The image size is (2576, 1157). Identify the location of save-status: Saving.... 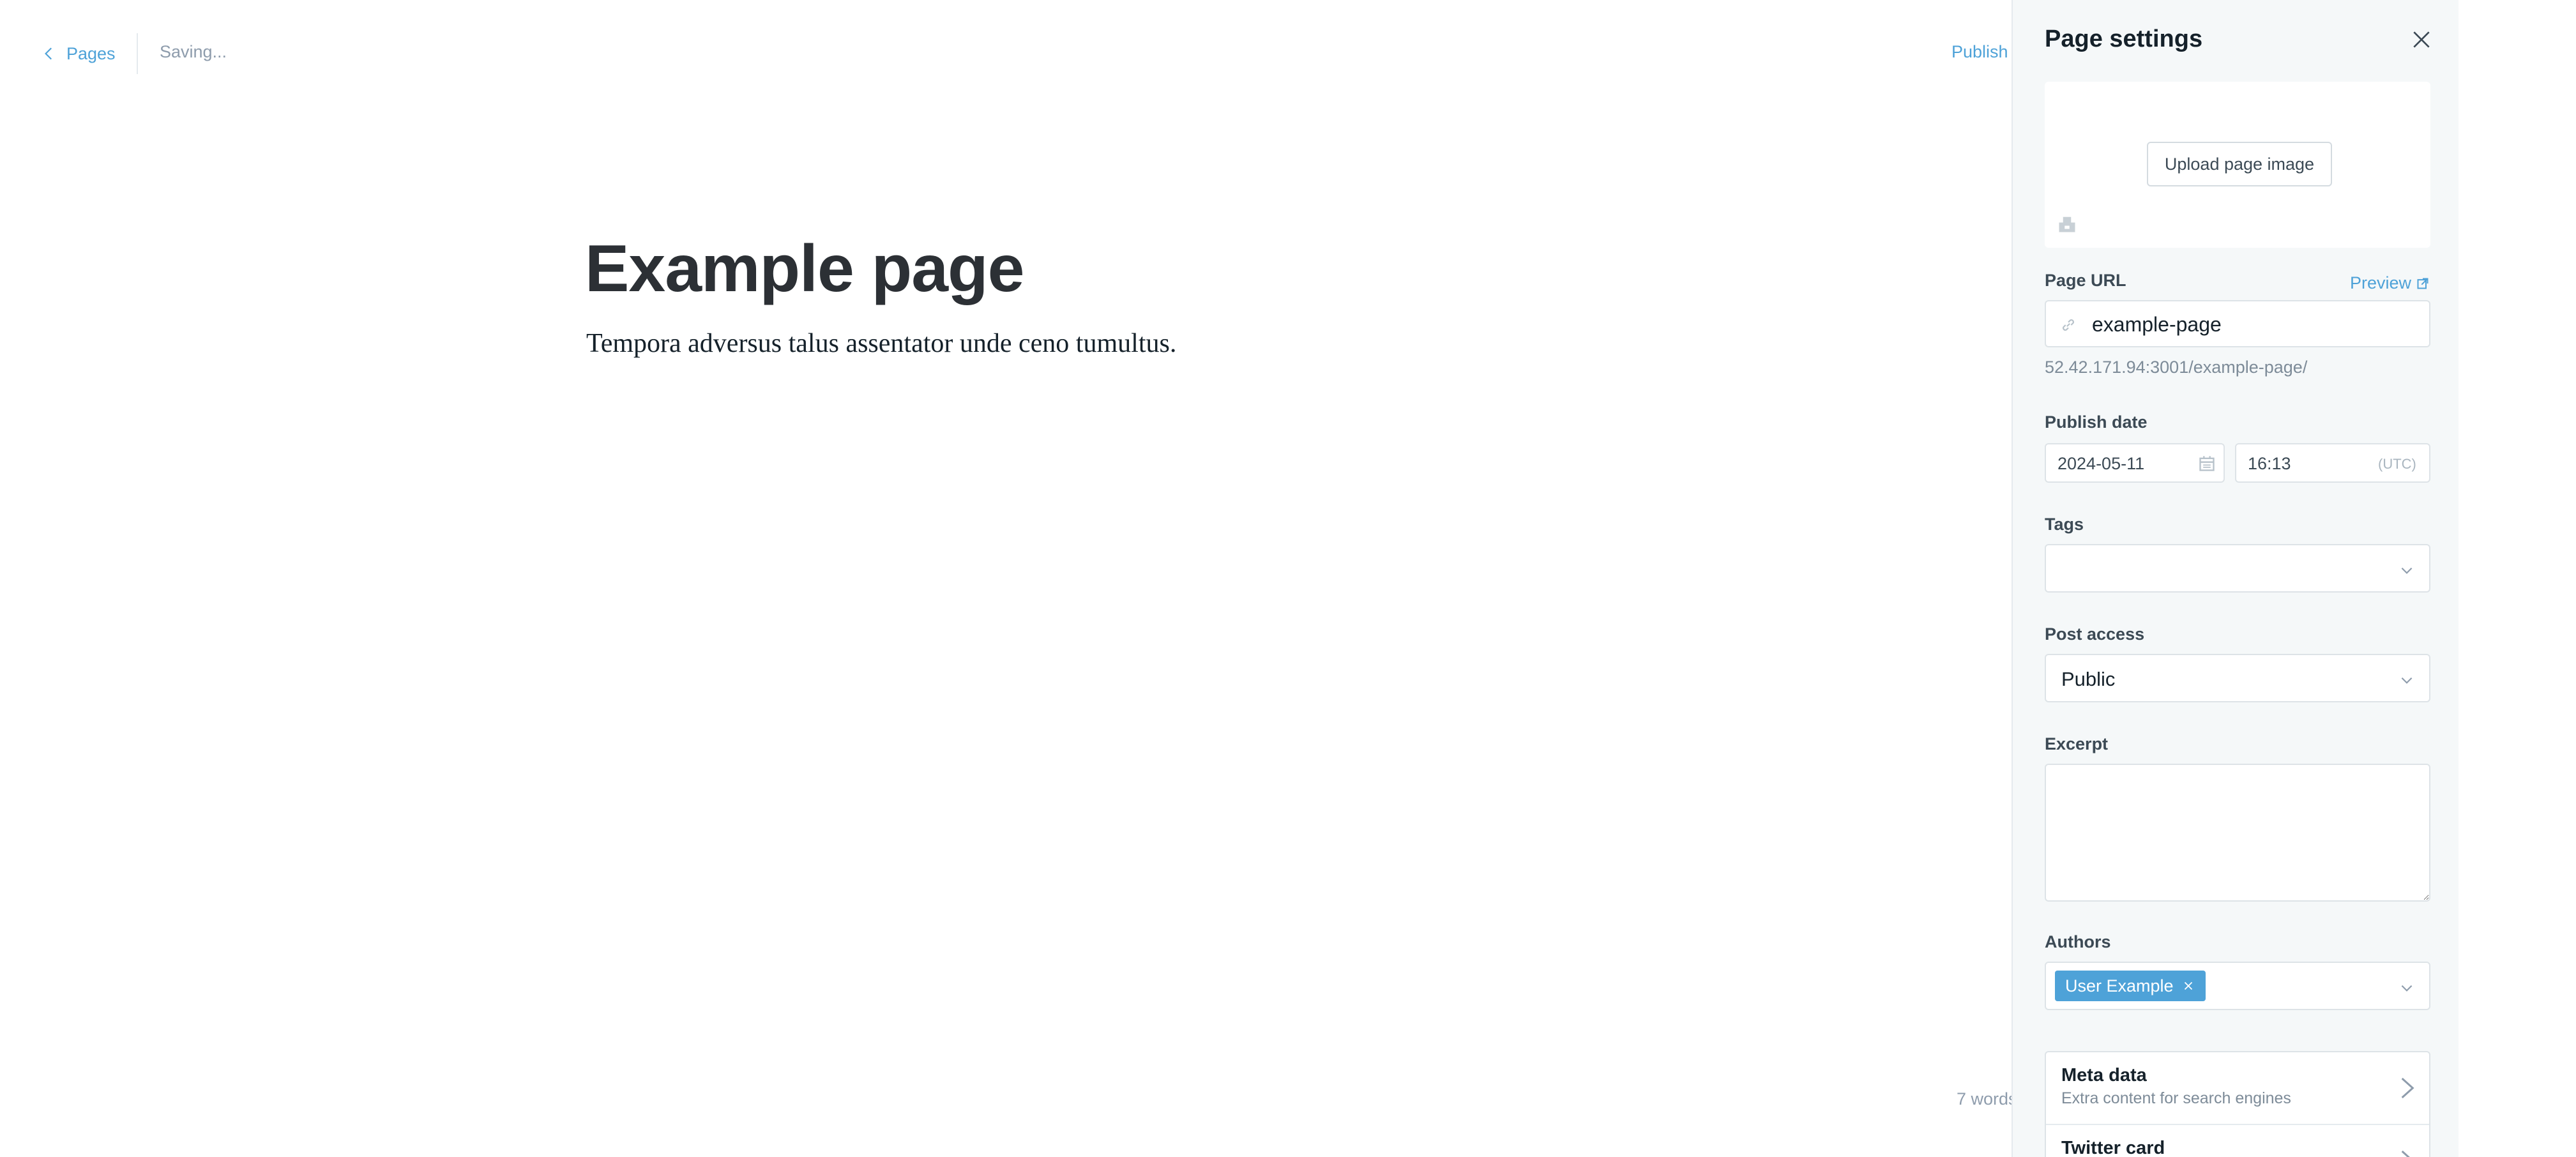
(194, 51).